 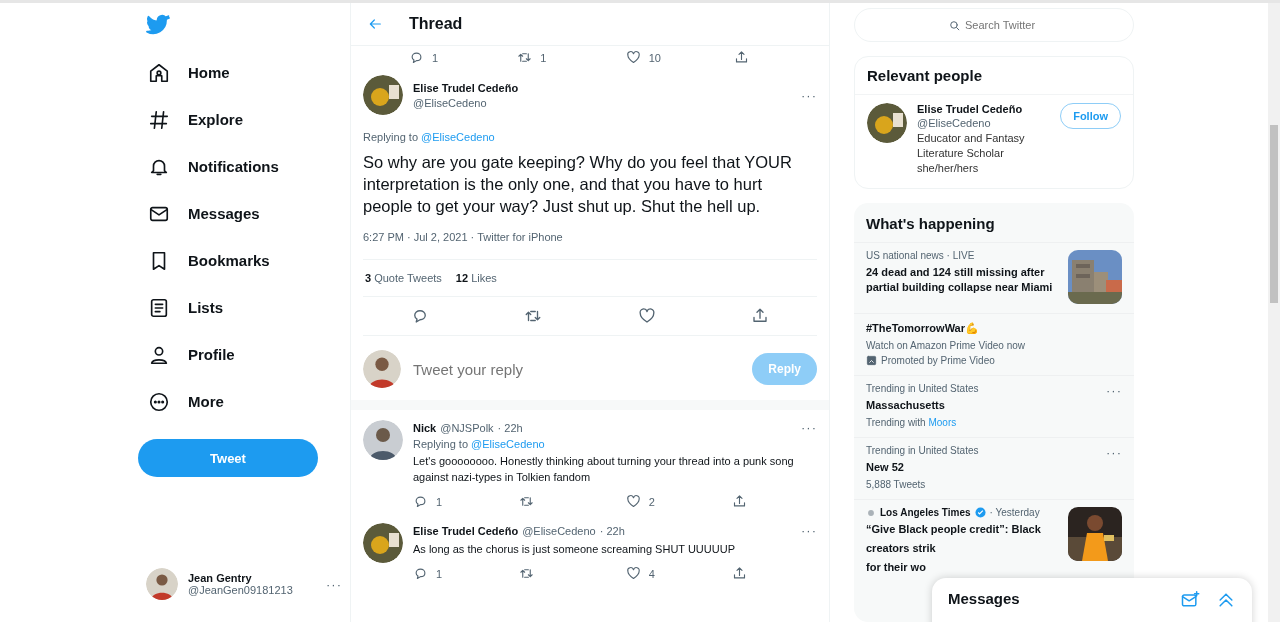 What do you see at coordinates (912, 422) in the screenshot?
I see `trend-subtitle: Trending with Moors` at bounding box center [912, 422].